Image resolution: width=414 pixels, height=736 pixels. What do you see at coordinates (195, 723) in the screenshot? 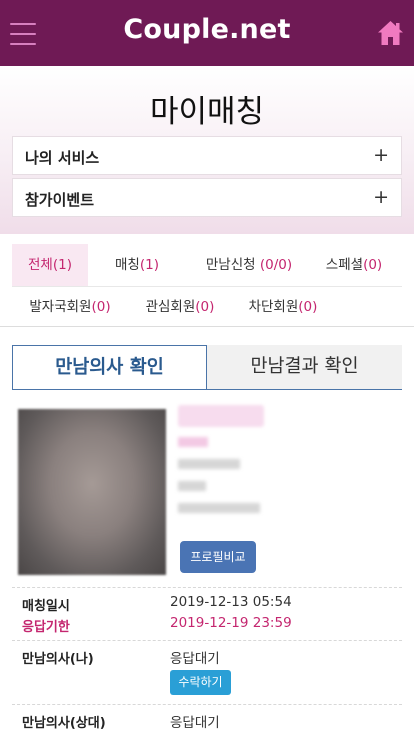
I see `partner-intent-value: 응답대기` at bounding box center [195, 723].